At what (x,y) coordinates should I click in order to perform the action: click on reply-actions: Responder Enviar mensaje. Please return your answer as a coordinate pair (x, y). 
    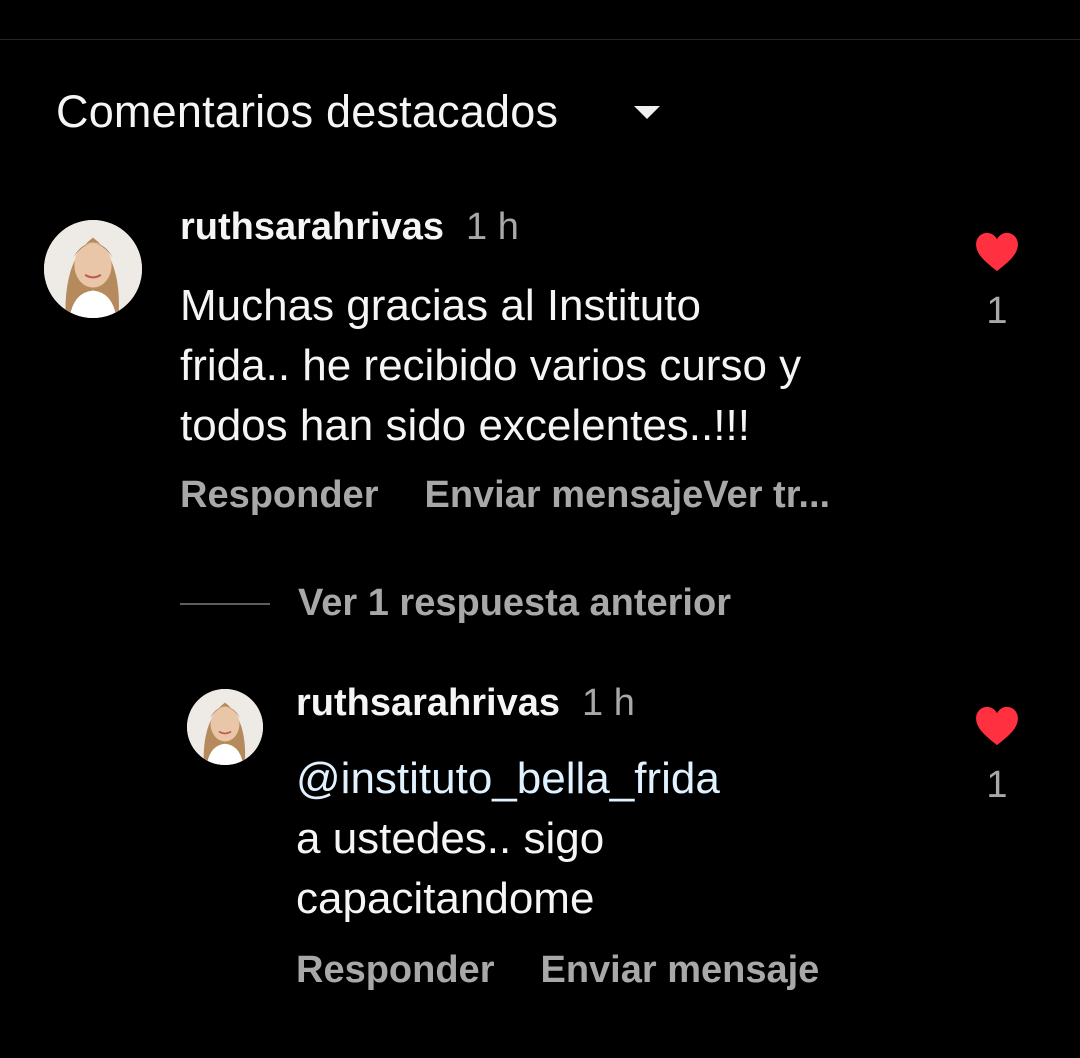
    Looking at the image, I should click on (557, 970).